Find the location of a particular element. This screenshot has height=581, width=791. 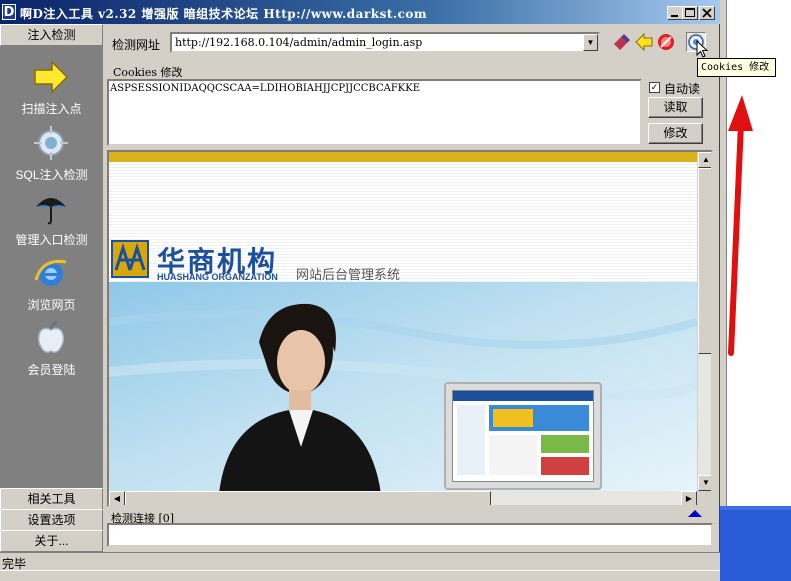

mouse-cursor-icon is located at coordinates (702, 49).